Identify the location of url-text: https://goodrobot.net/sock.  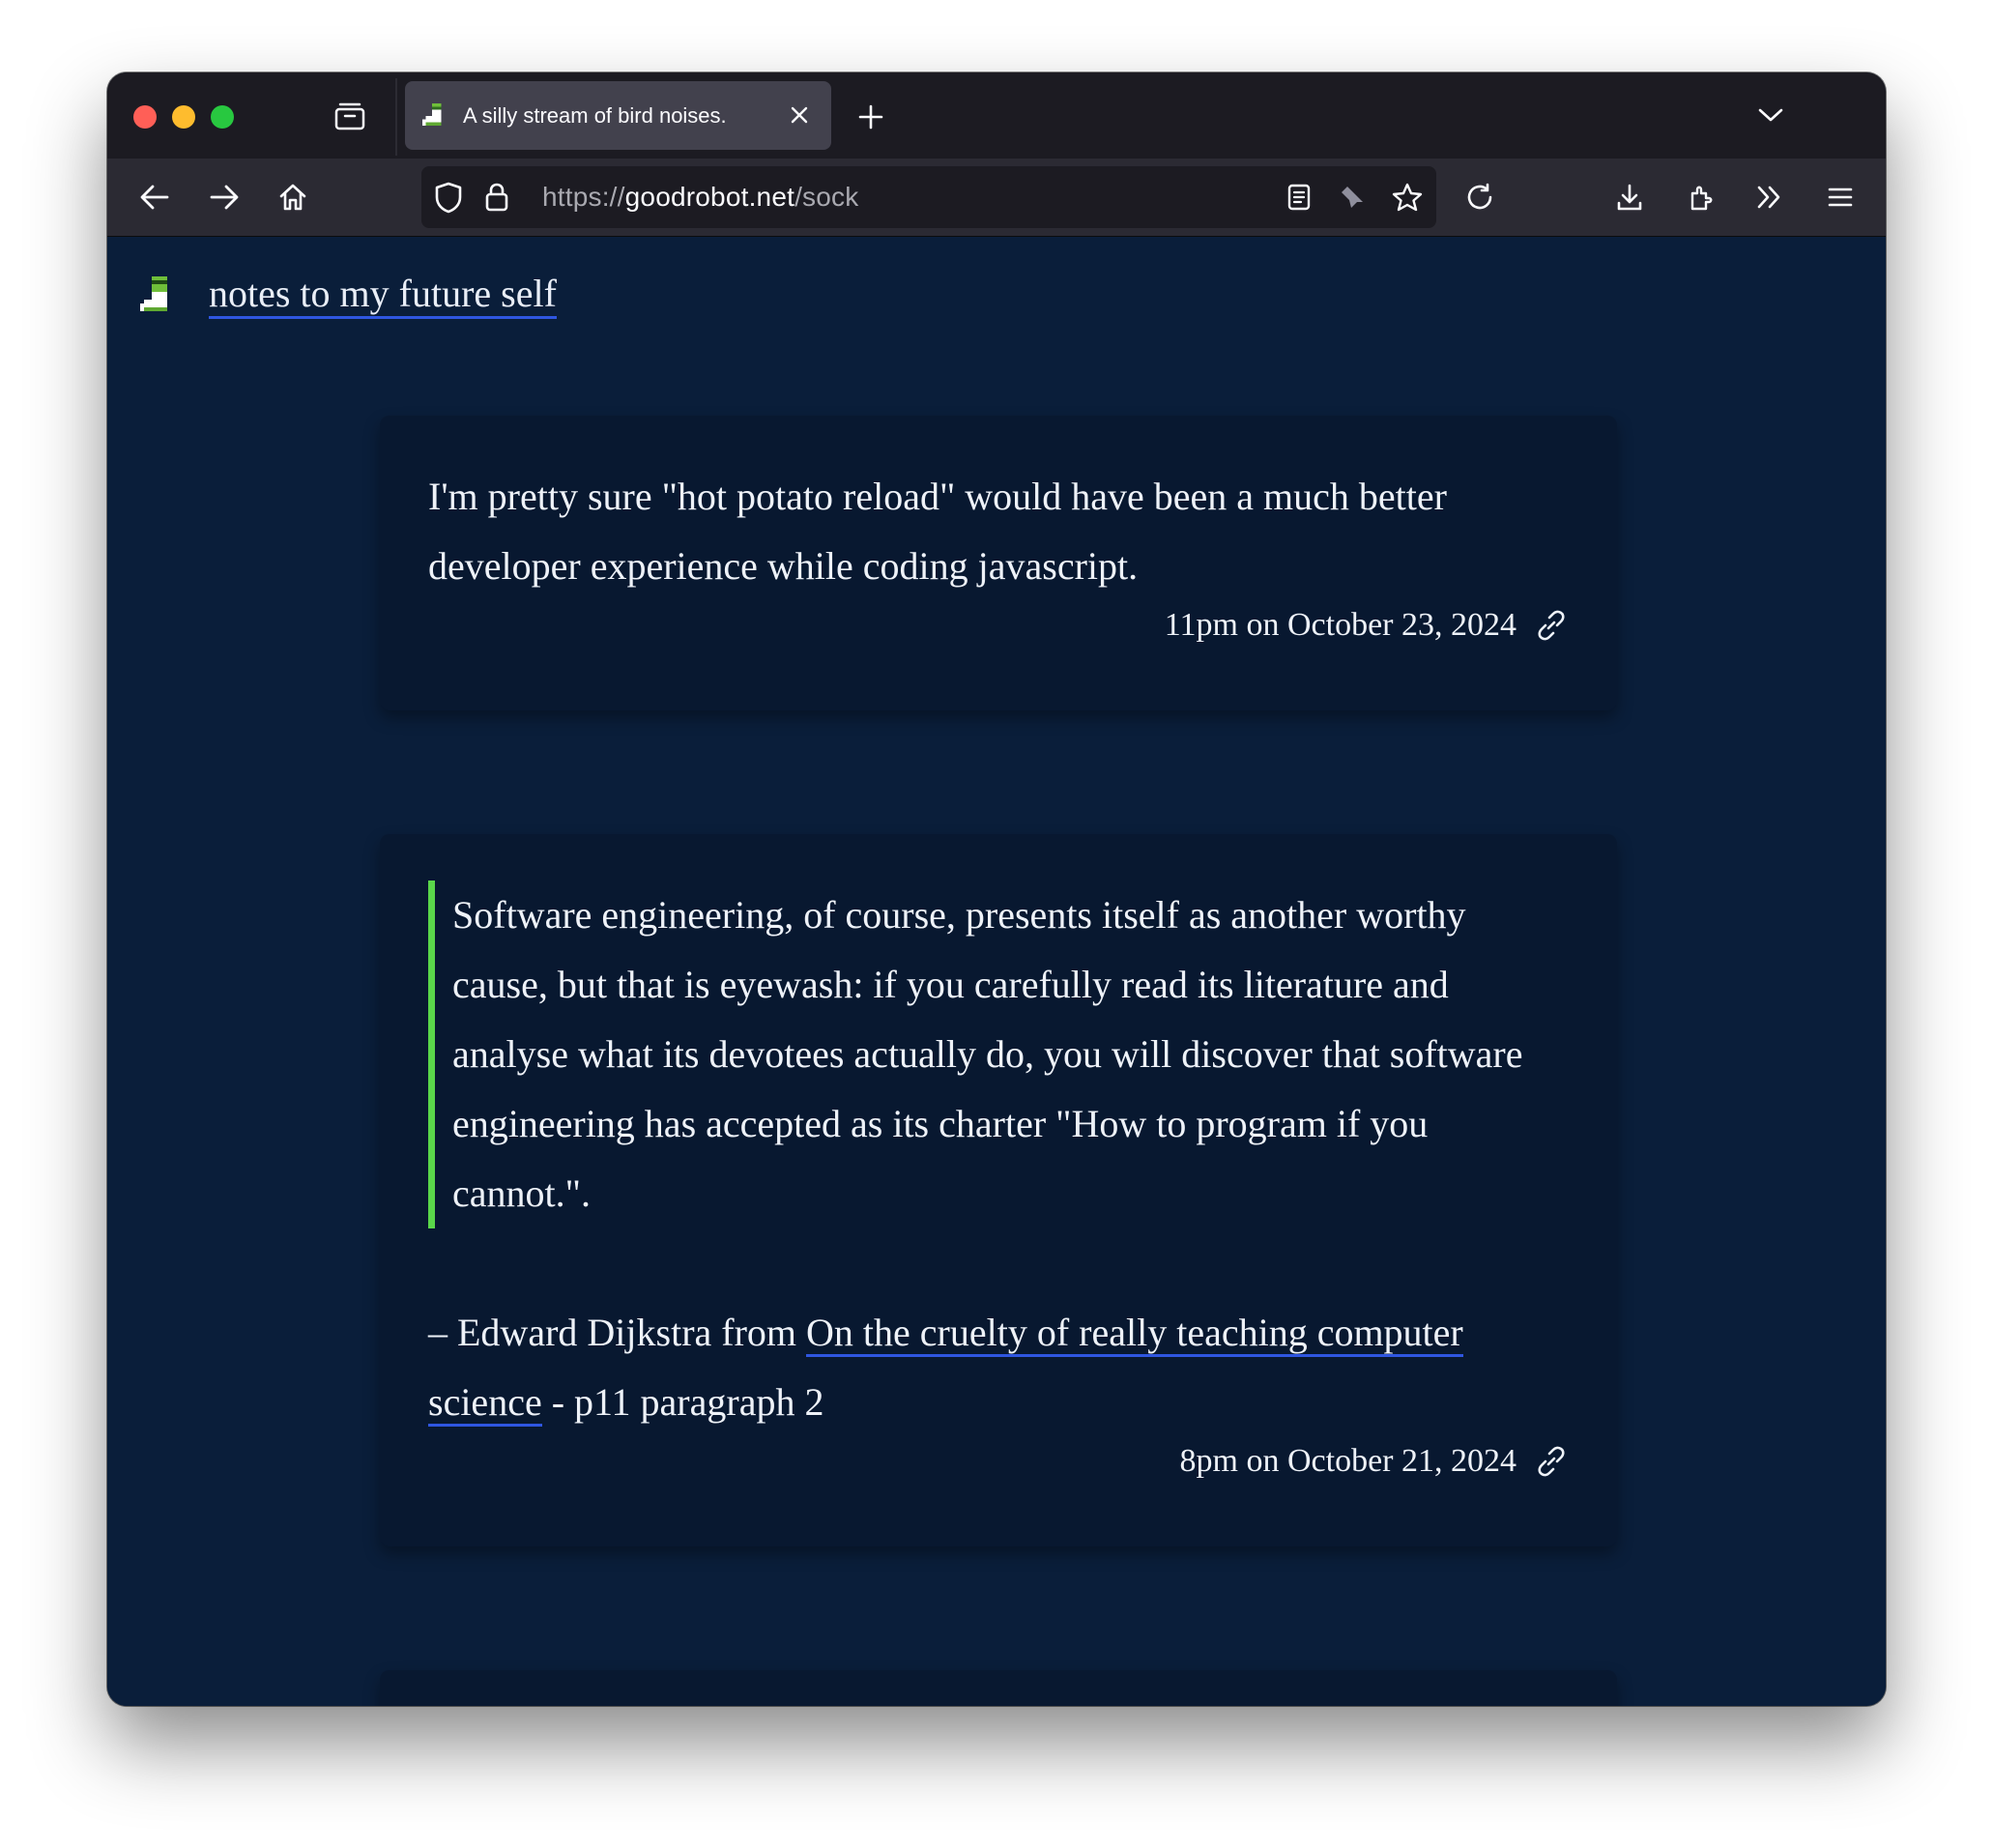
(700, 197).